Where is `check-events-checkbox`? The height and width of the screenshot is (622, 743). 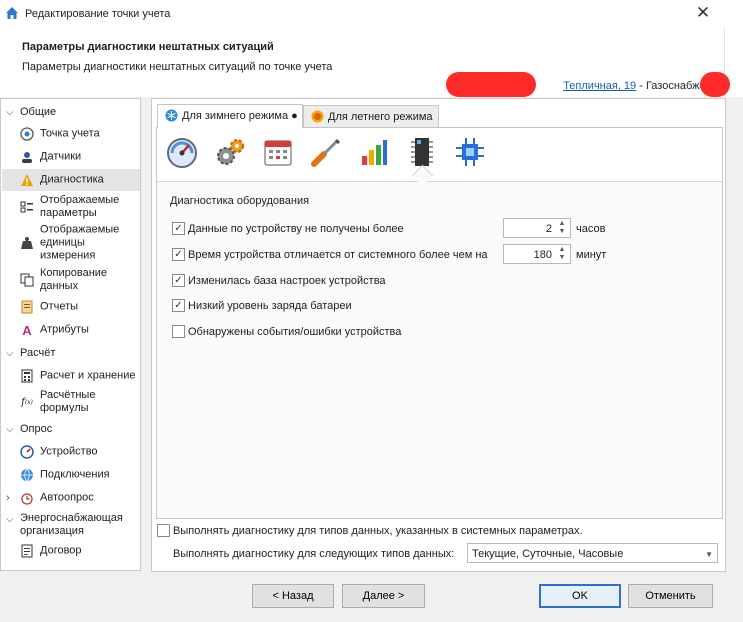
check-events-checkbox is located at coordinates (178, 331).